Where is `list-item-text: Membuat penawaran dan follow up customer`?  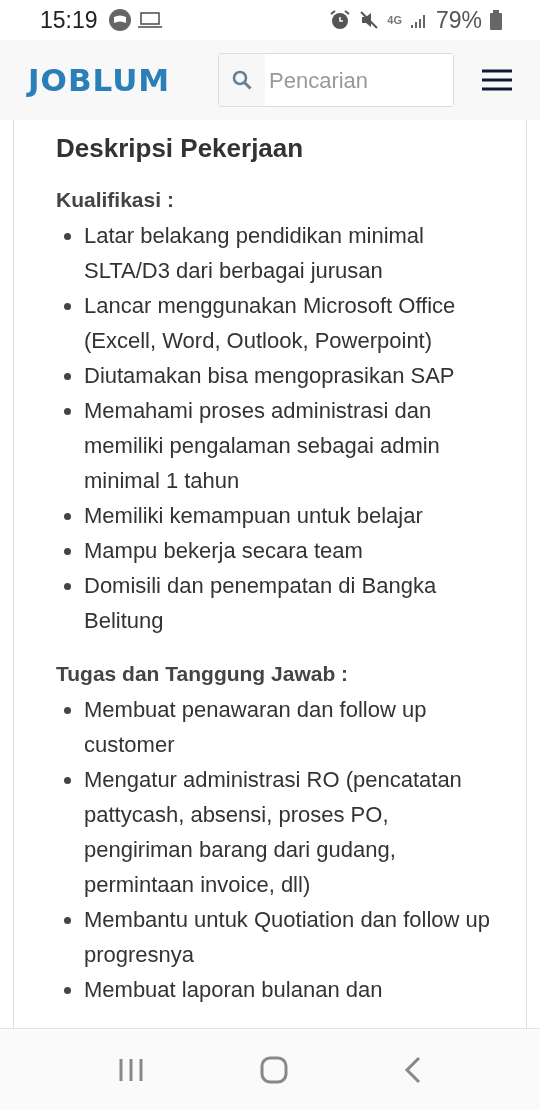 list-item-text: Membuat penawaran dan follow up customer is located at coordinates (256, 727).